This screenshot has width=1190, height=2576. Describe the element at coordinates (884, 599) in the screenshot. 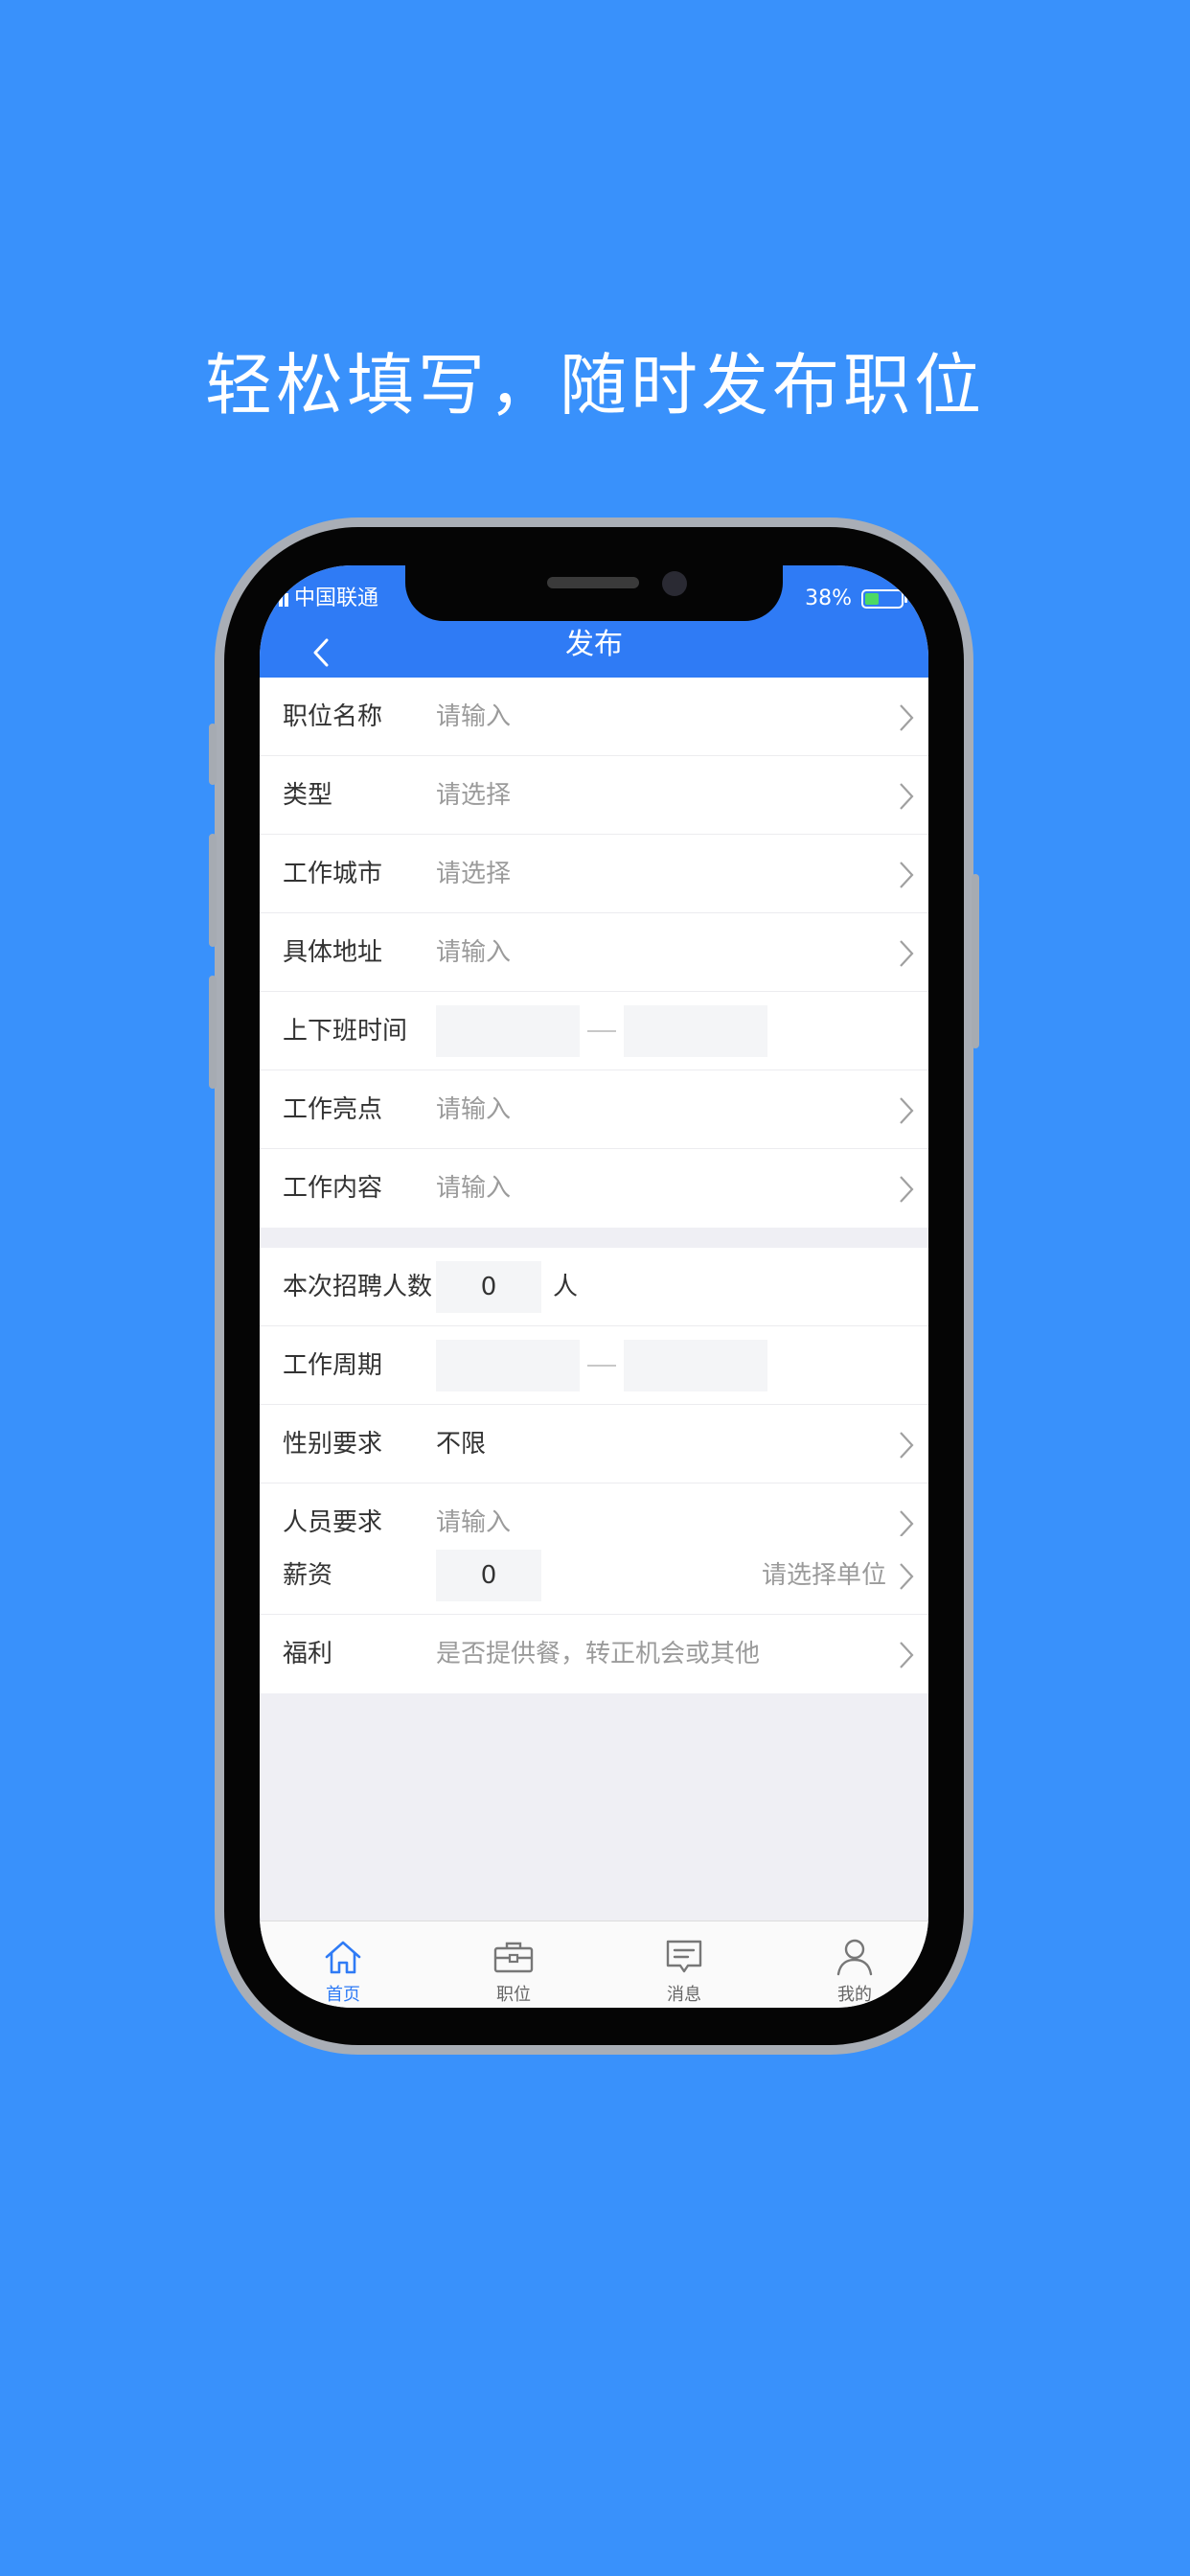

I see `battery-icon` at that location.